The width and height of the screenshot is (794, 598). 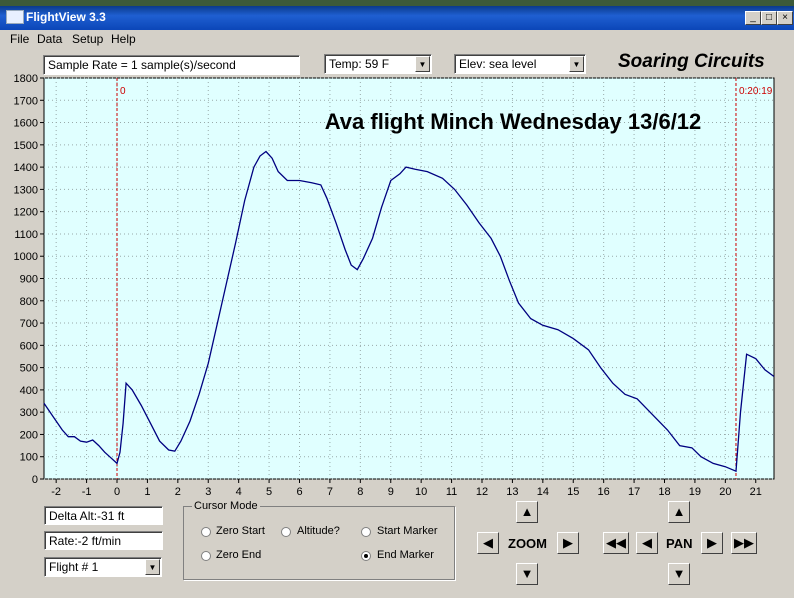 What do you see at coordinates (753, 18) in the screenshot?
I see `minimize-button: _` at bounding box center [753, 18].